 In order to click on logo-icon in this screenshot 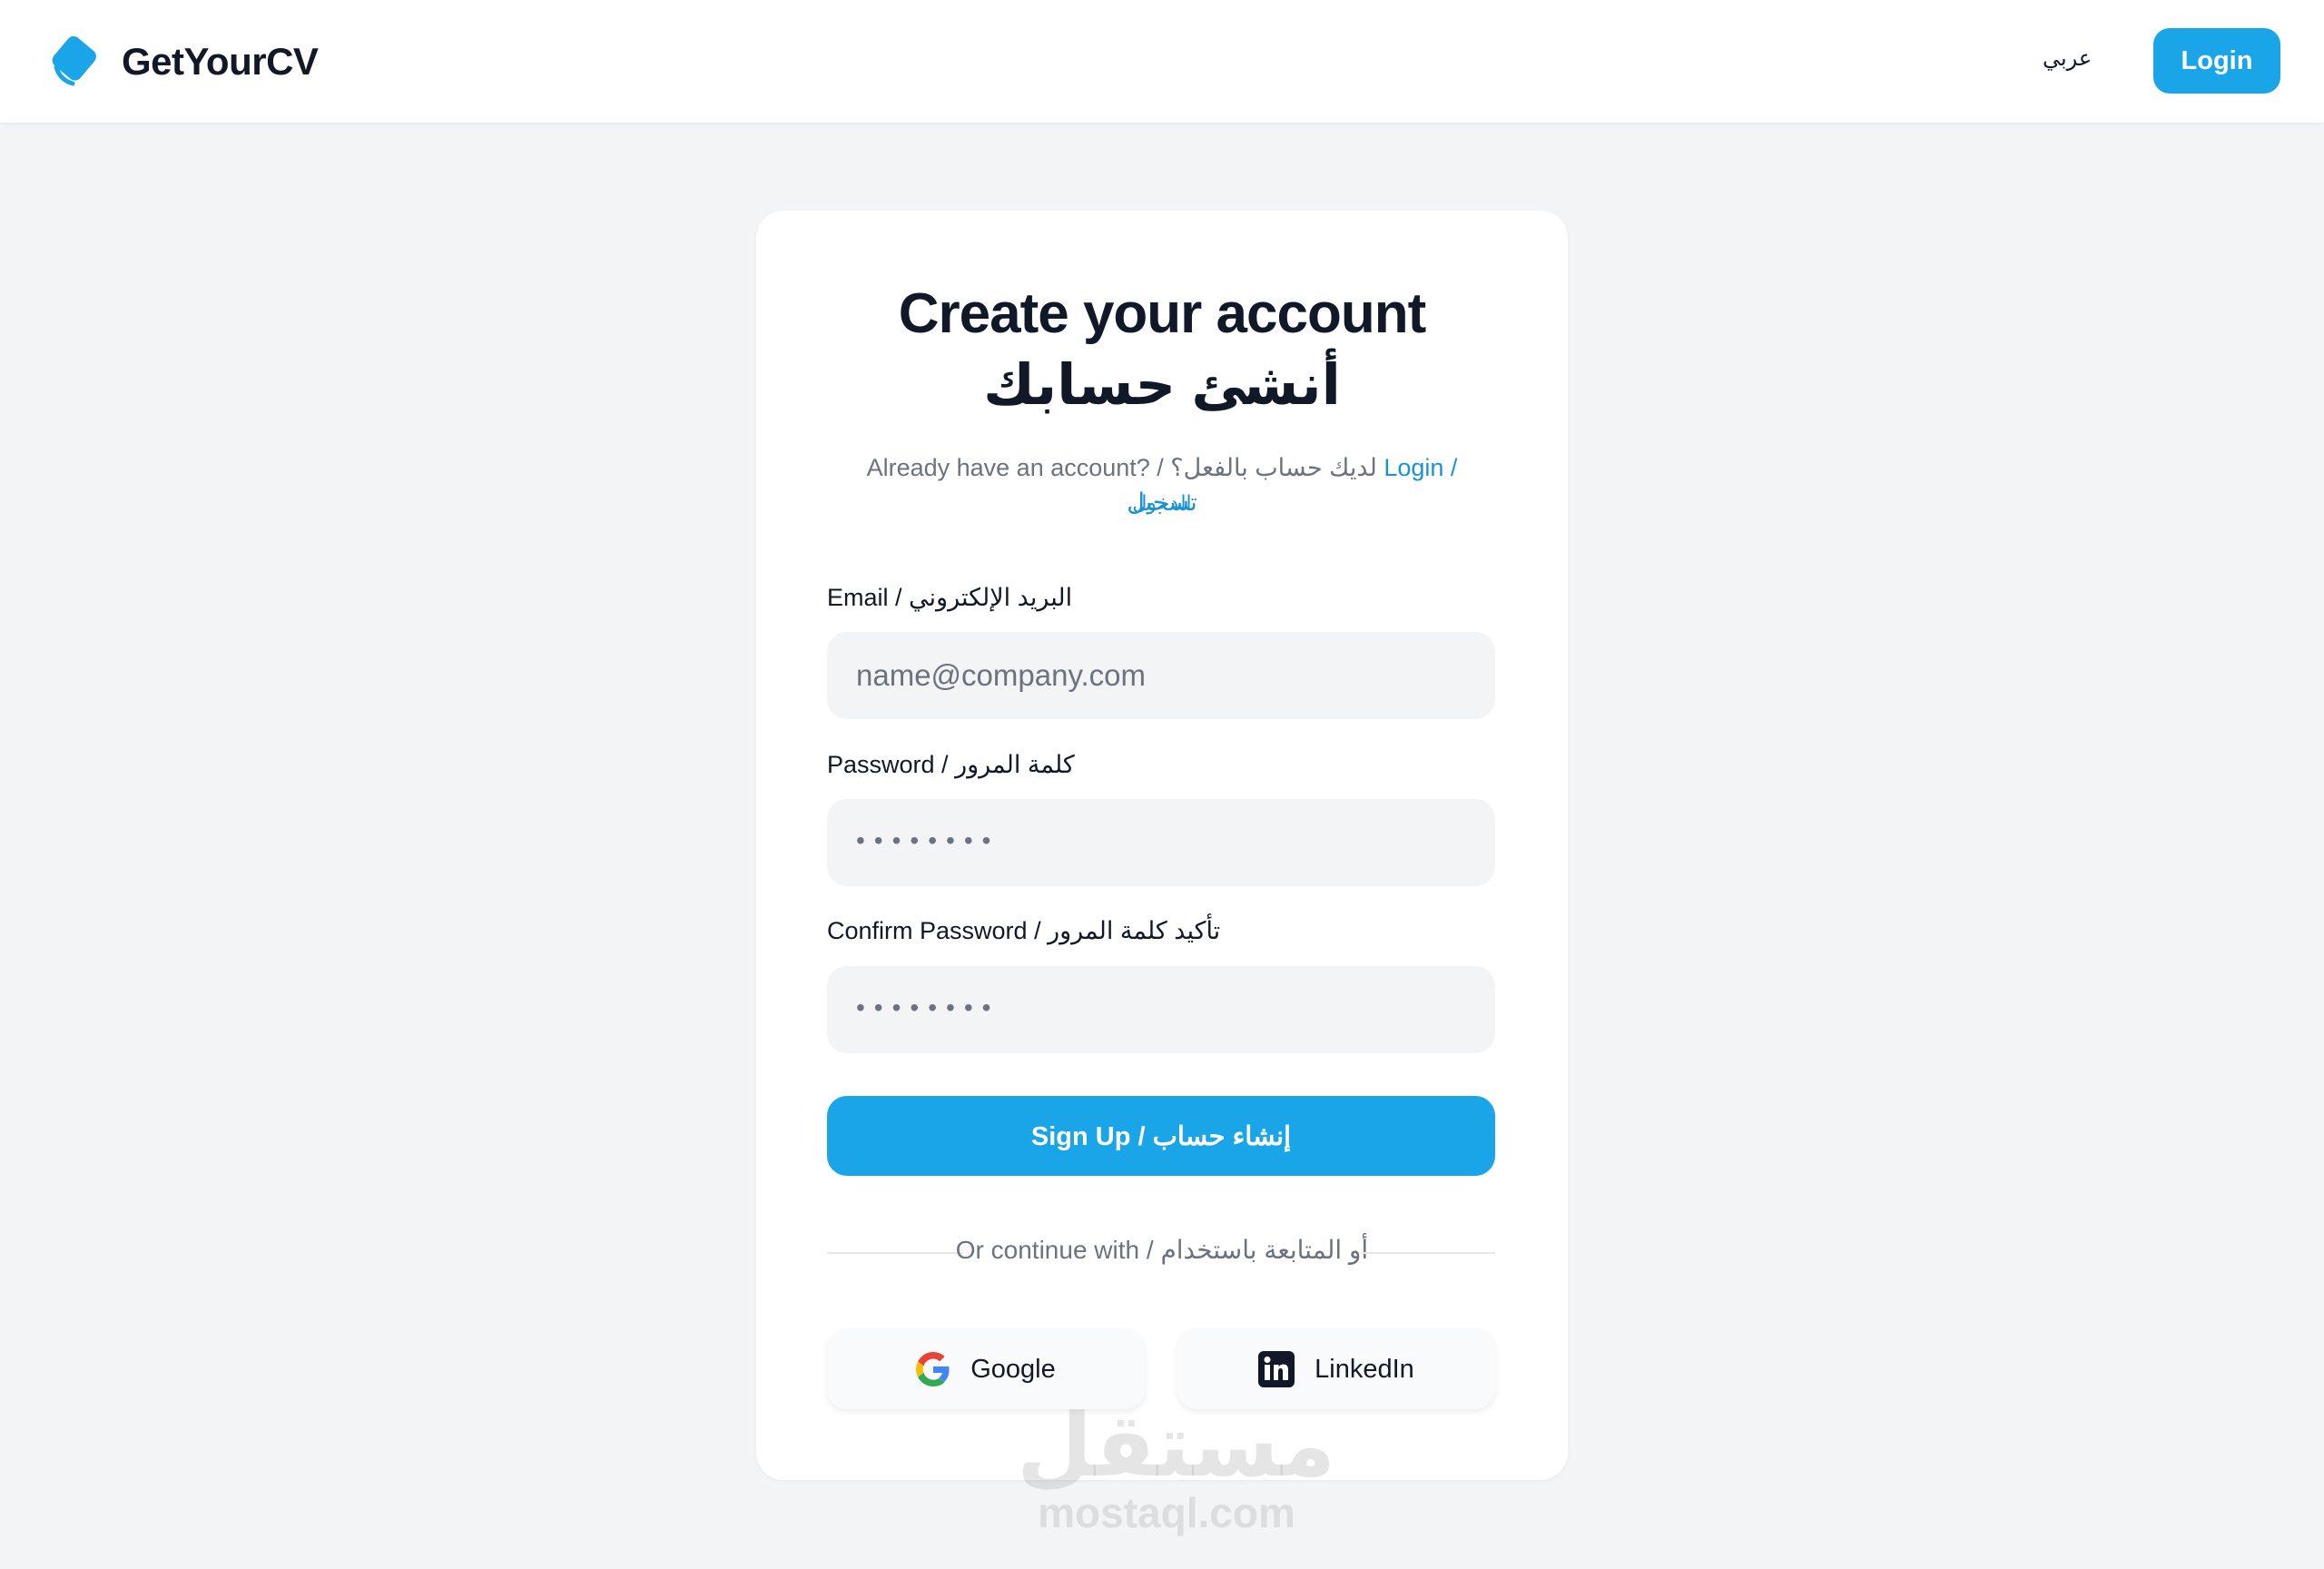, I will do `click(74, 61)`.